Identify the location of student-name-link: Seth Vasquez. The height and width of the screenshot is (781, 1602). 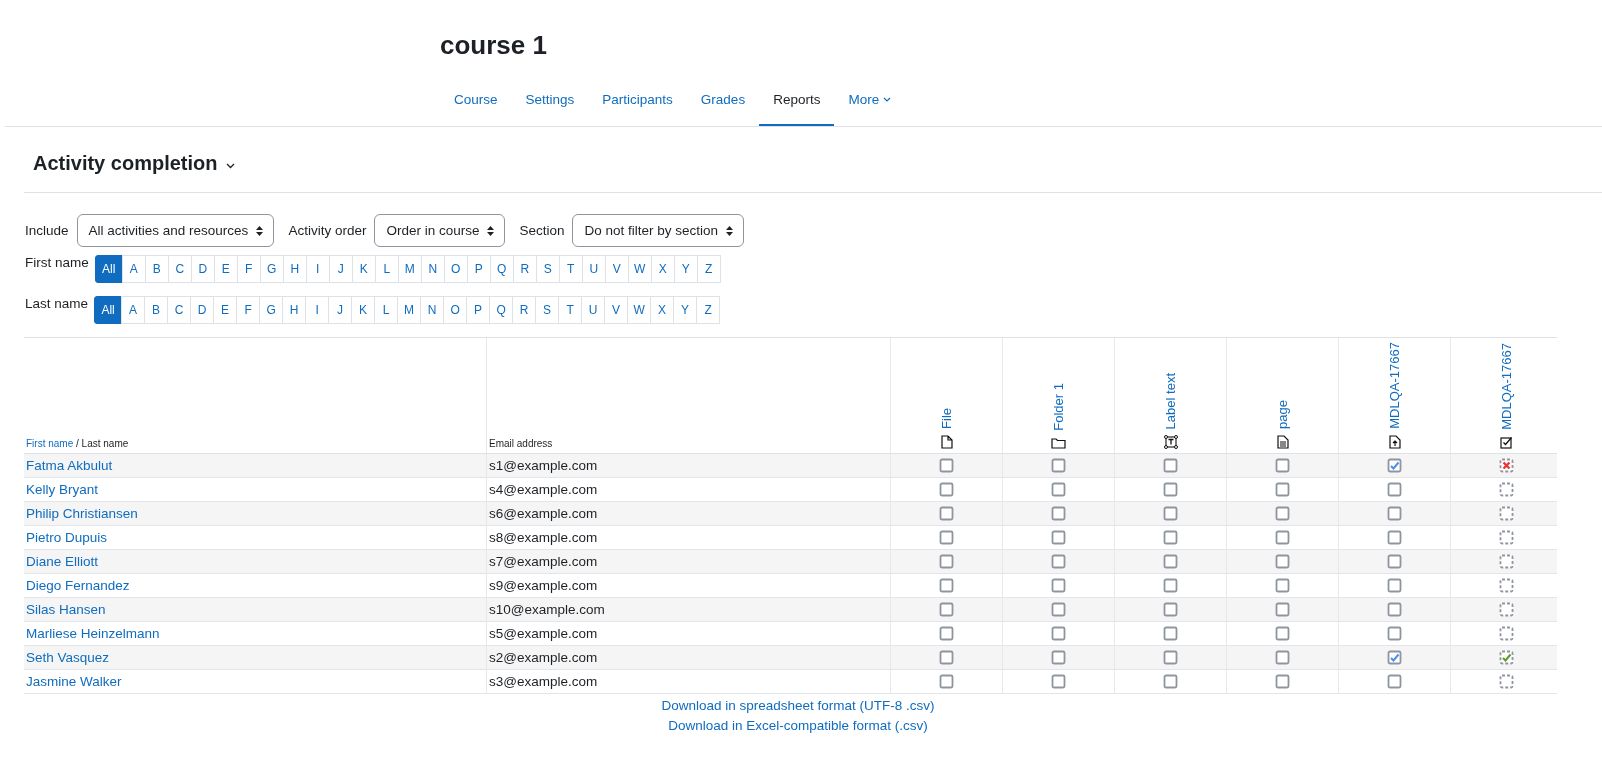
(68, 657).